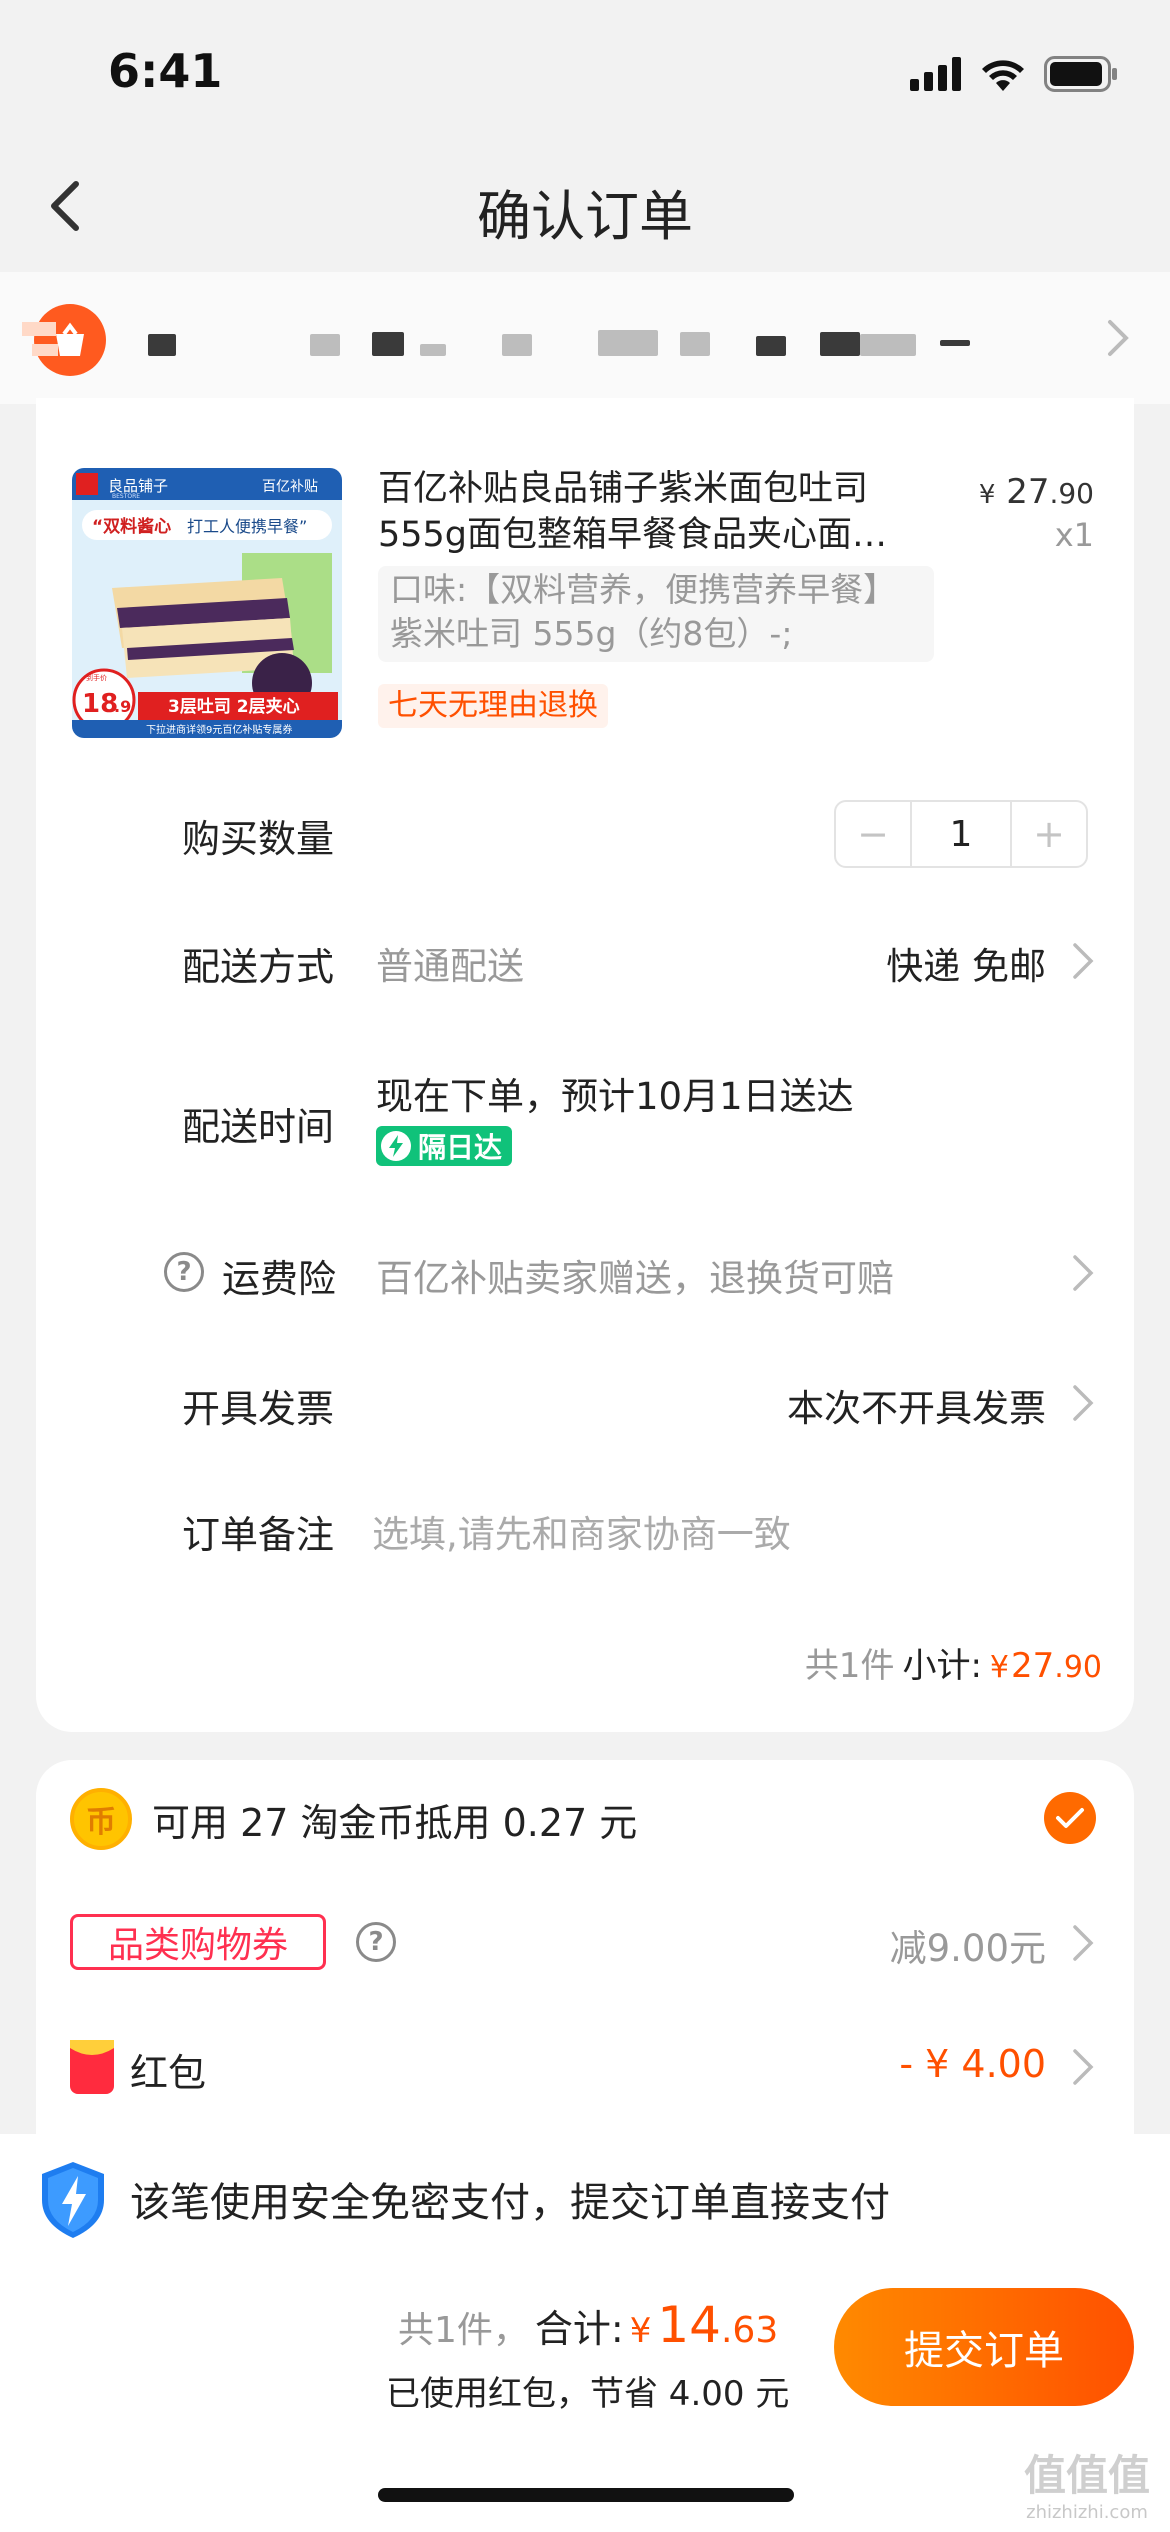 The image size is (1170, 2532). What do you see at coordinates (101, 1819) in the screenshot?
I see `coin-icon: 币` at bounding box center [101, 1819].